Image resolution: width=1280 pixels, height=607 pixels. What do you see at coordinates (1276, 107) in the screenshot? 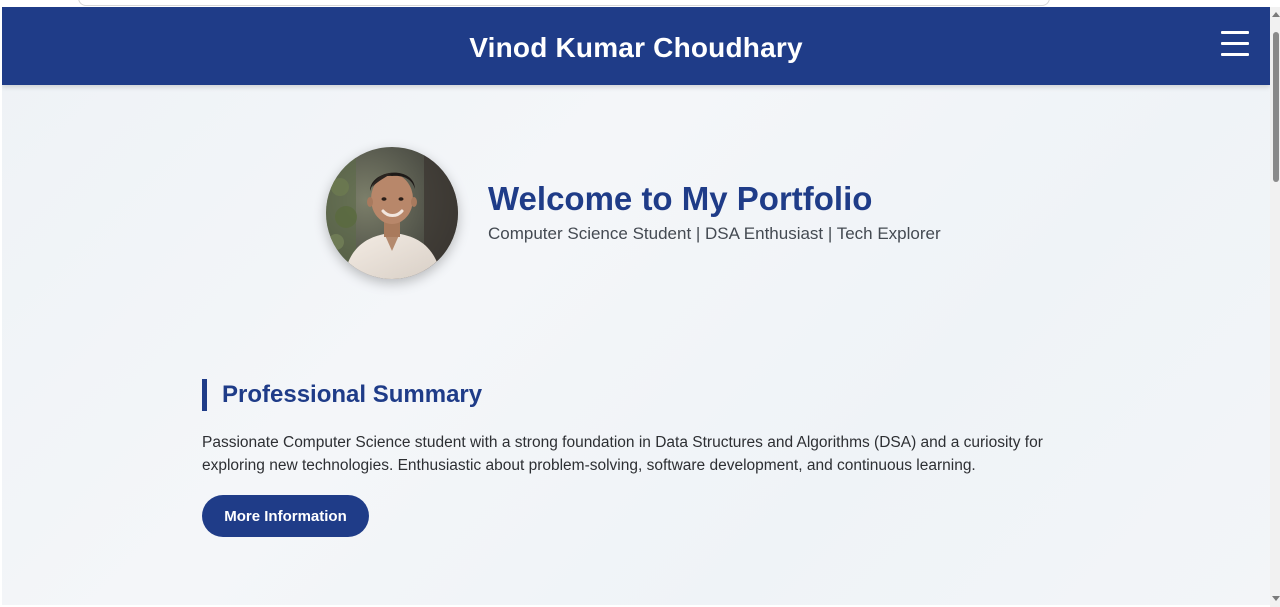
I see `scrollbar-thumb` at bounding box center [1276, 107].